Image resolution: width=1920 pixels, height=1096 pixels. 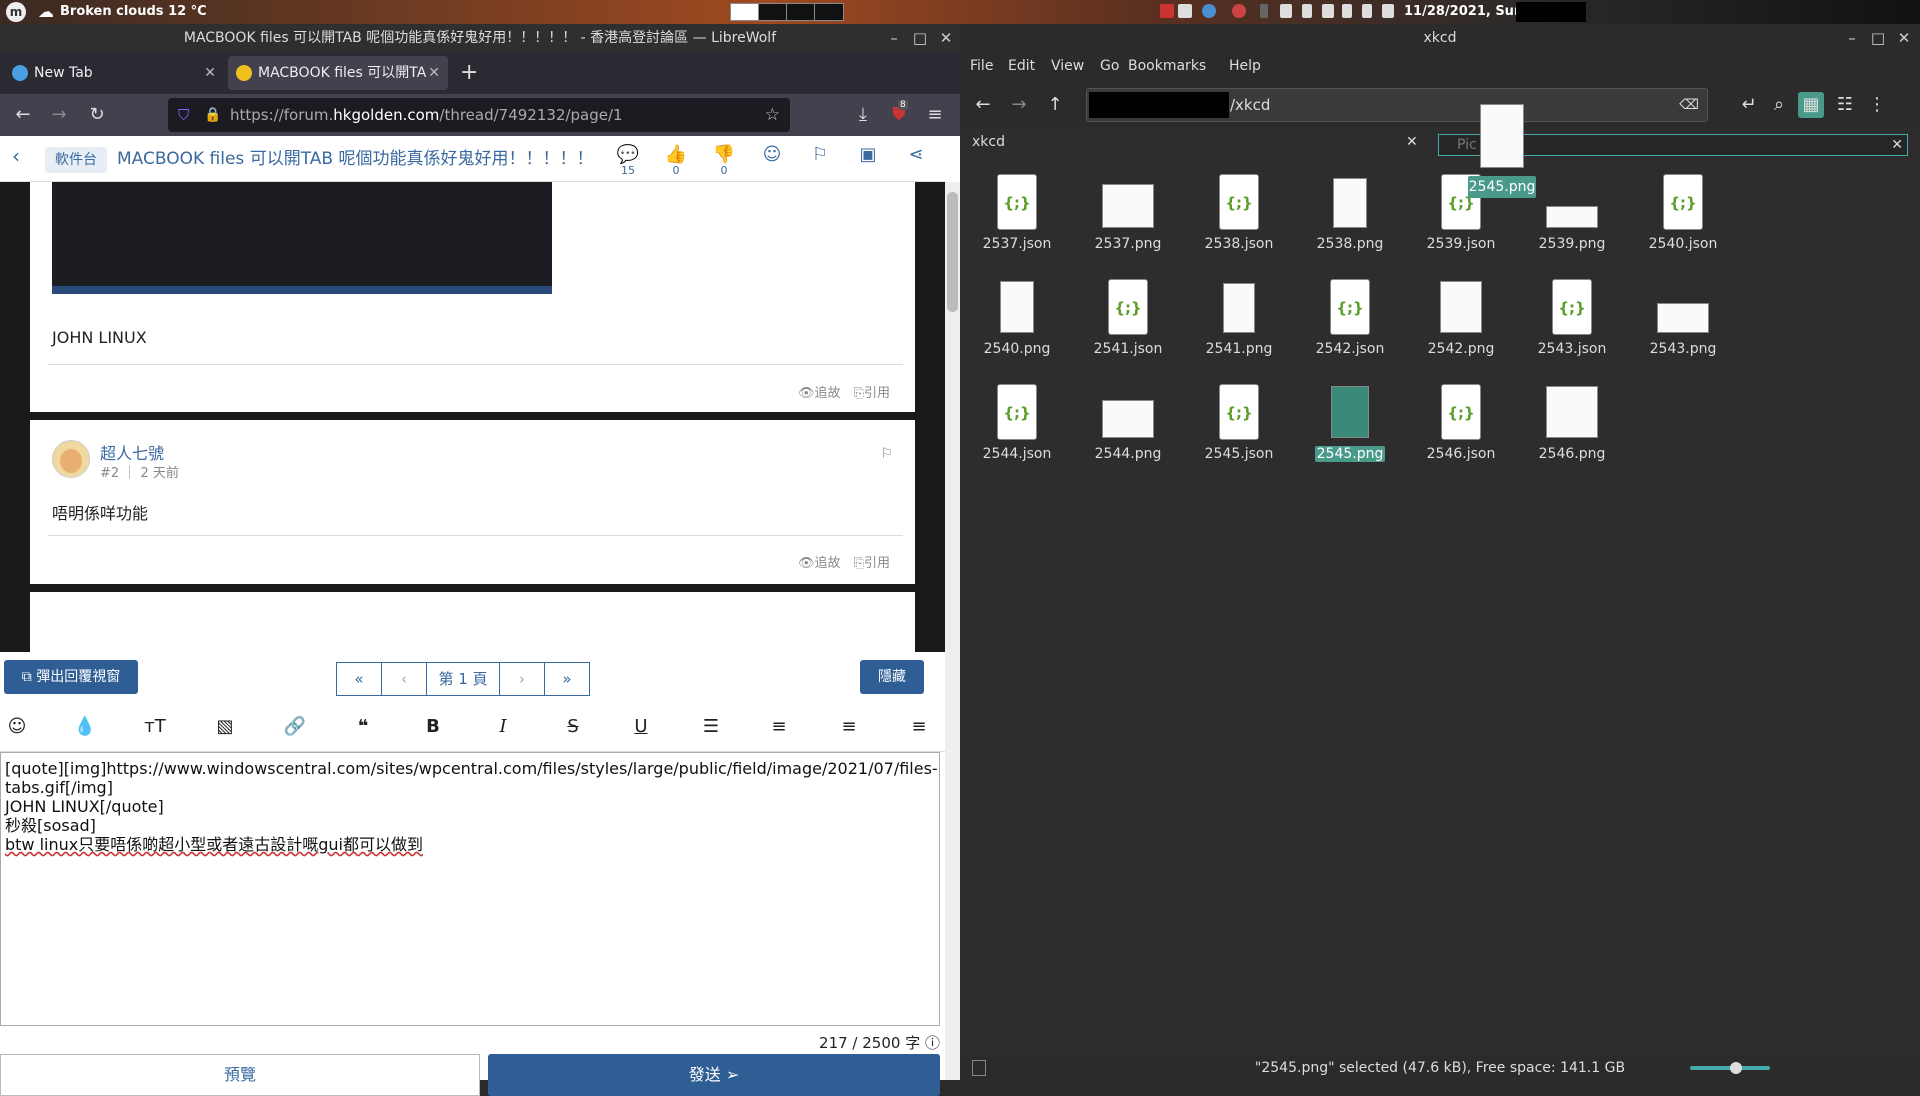 I want to click on weather-label: Broken clouds 12 °C, so click(x=133, y=11).